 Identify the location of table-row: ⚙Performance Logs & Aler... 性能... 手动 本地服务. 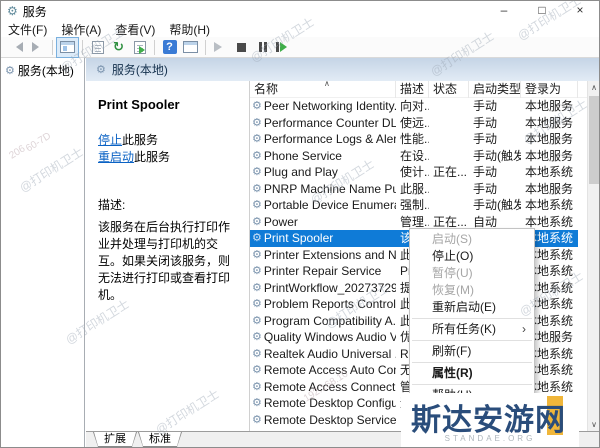
(414, 139).